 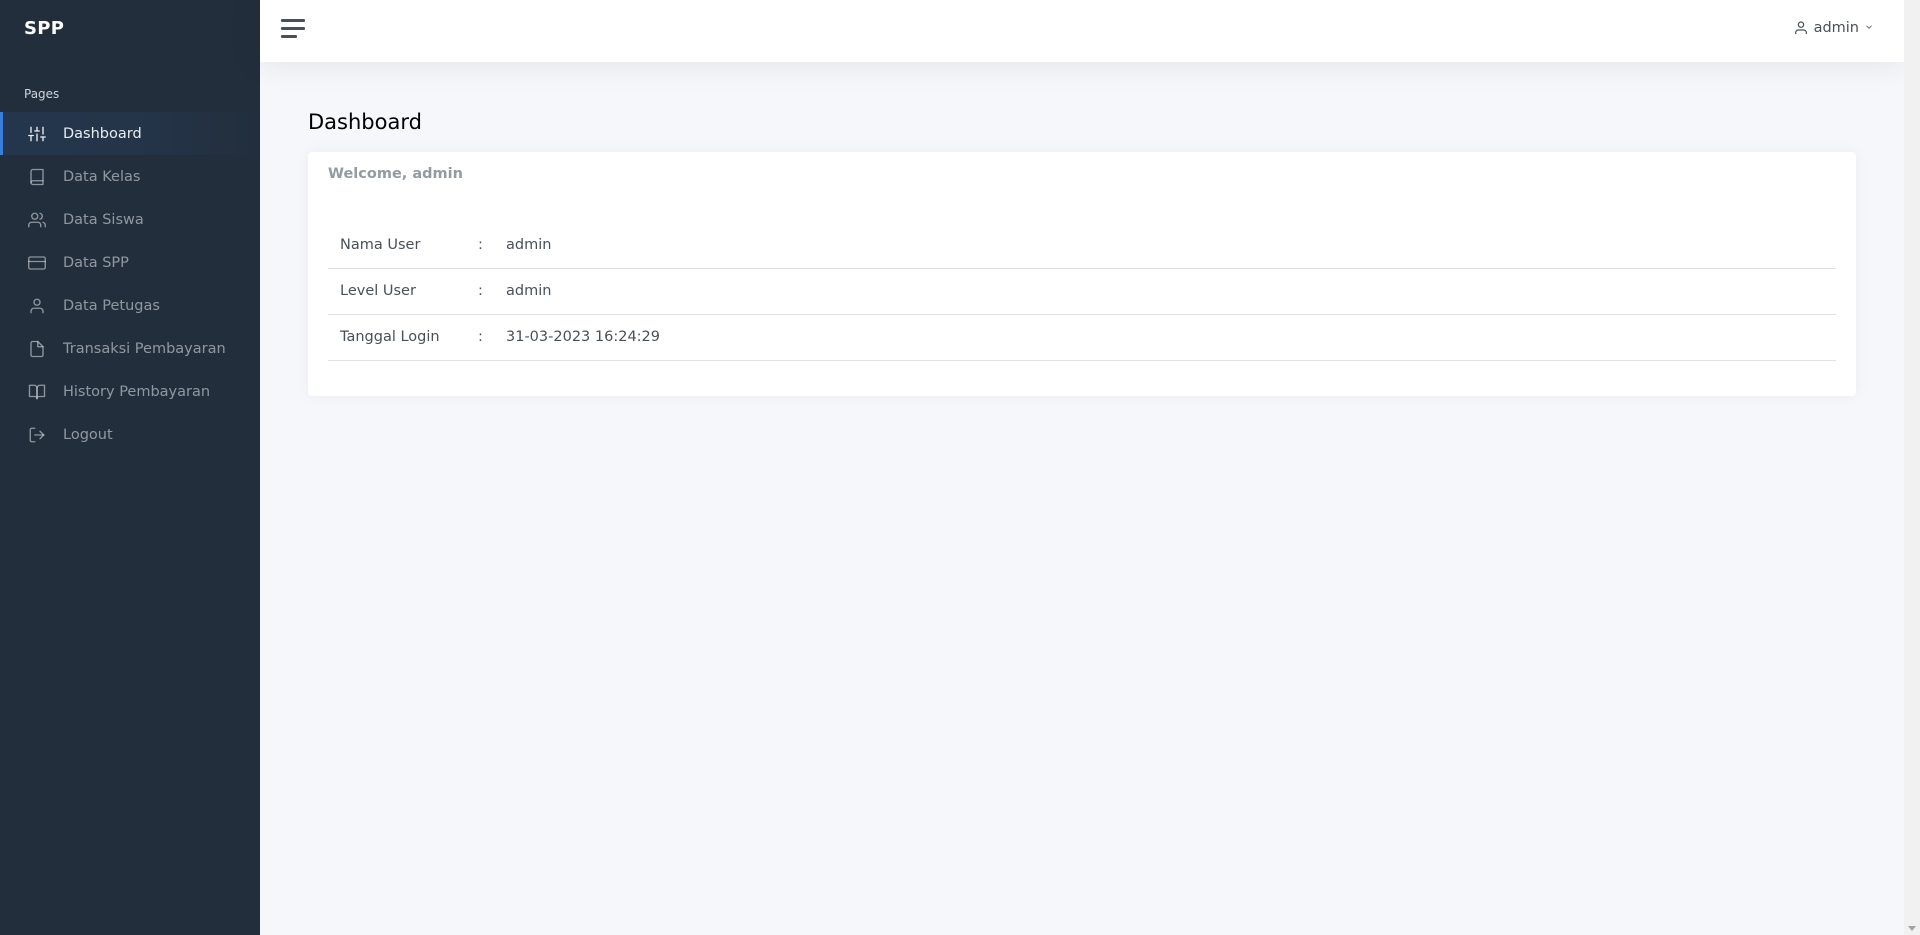 What do you see at coordinates (102, 133) in the screenshot?
I see `sidebar-item-label: Dashboard` at bounding box center [102, 133].